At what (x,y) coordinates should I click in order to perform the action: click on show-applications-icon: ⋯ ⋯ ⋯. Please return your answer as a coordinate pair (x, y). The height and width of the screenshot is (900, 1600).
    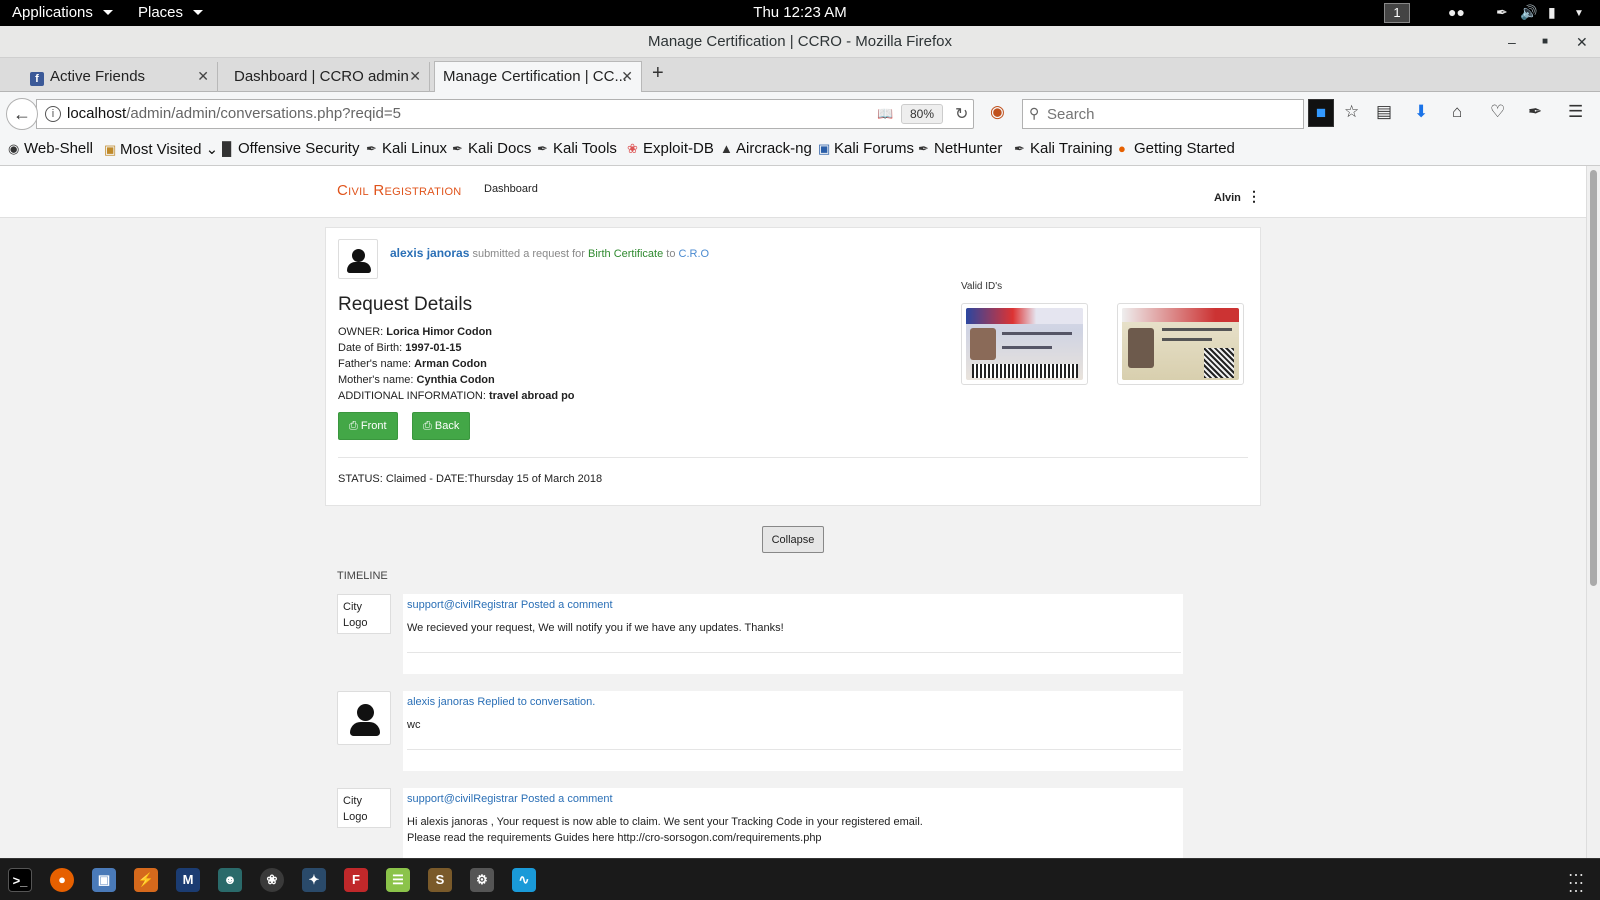
    Looking at the image, I should click on (1576, 884).